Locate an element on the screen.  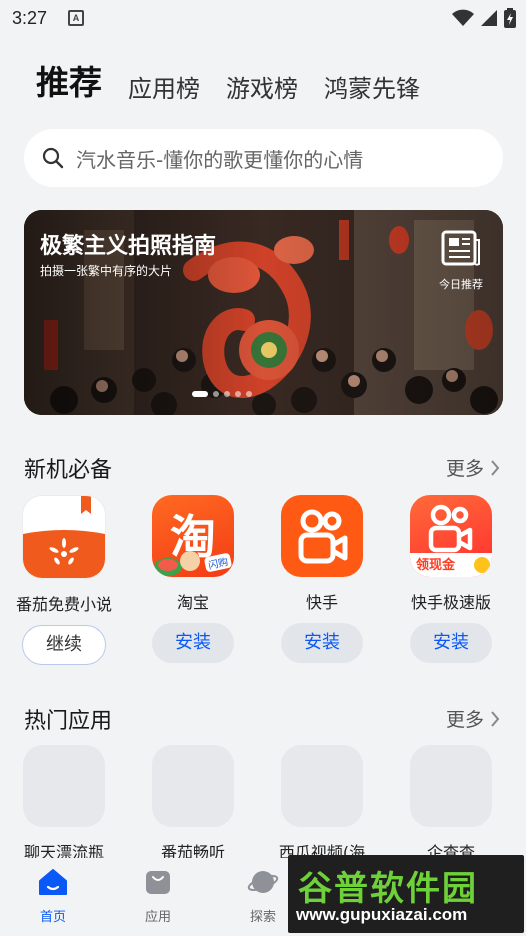
app-card: 番茄免费小说 继续 is located at coordinates (64, 580).